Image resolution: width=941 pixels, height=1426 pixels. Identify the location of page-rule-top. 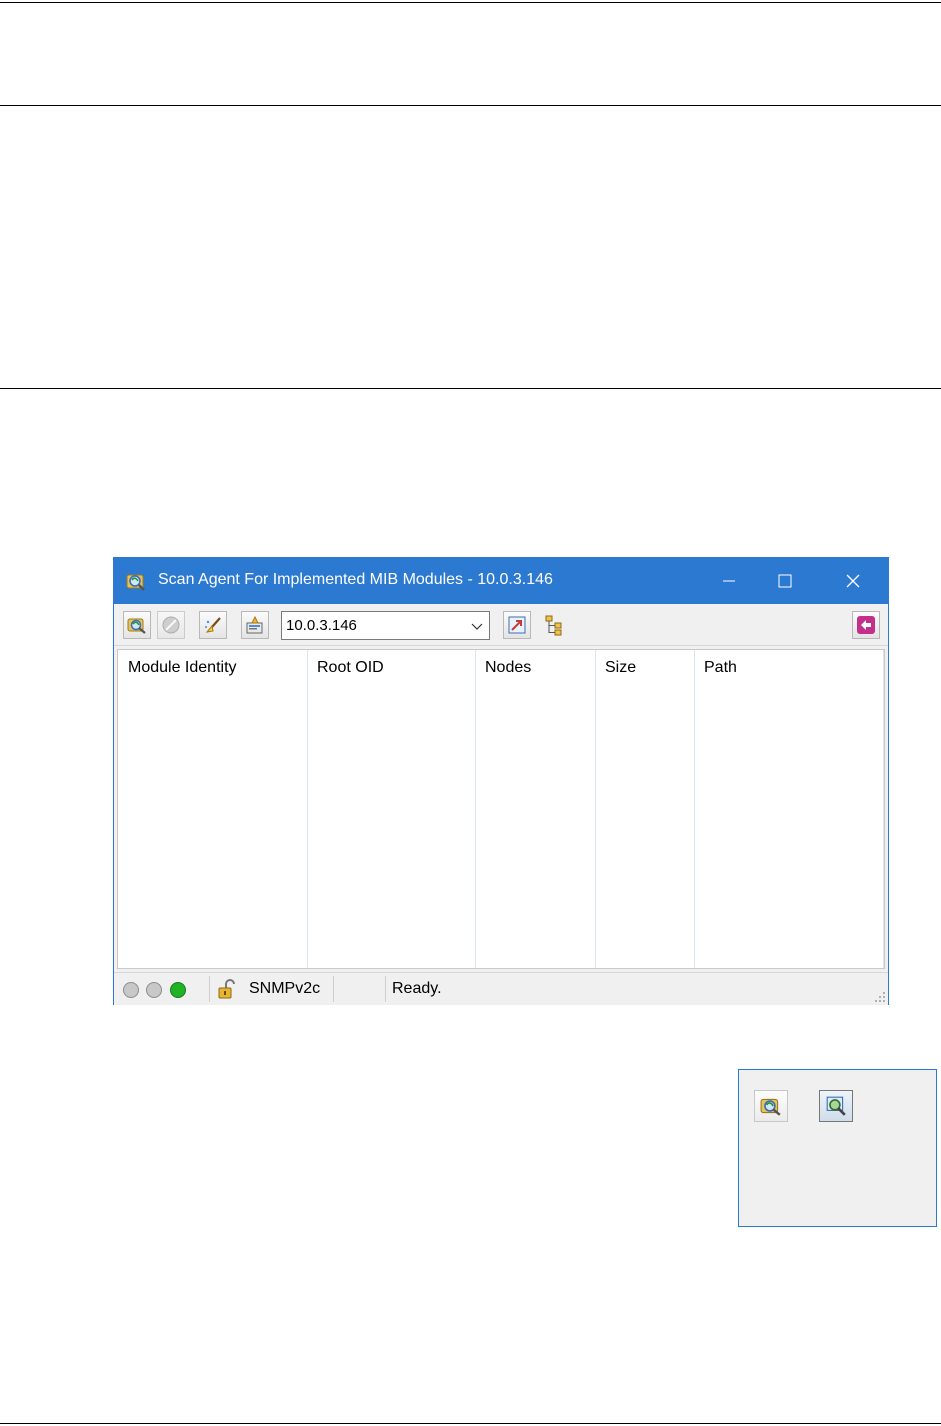
(470, 2).